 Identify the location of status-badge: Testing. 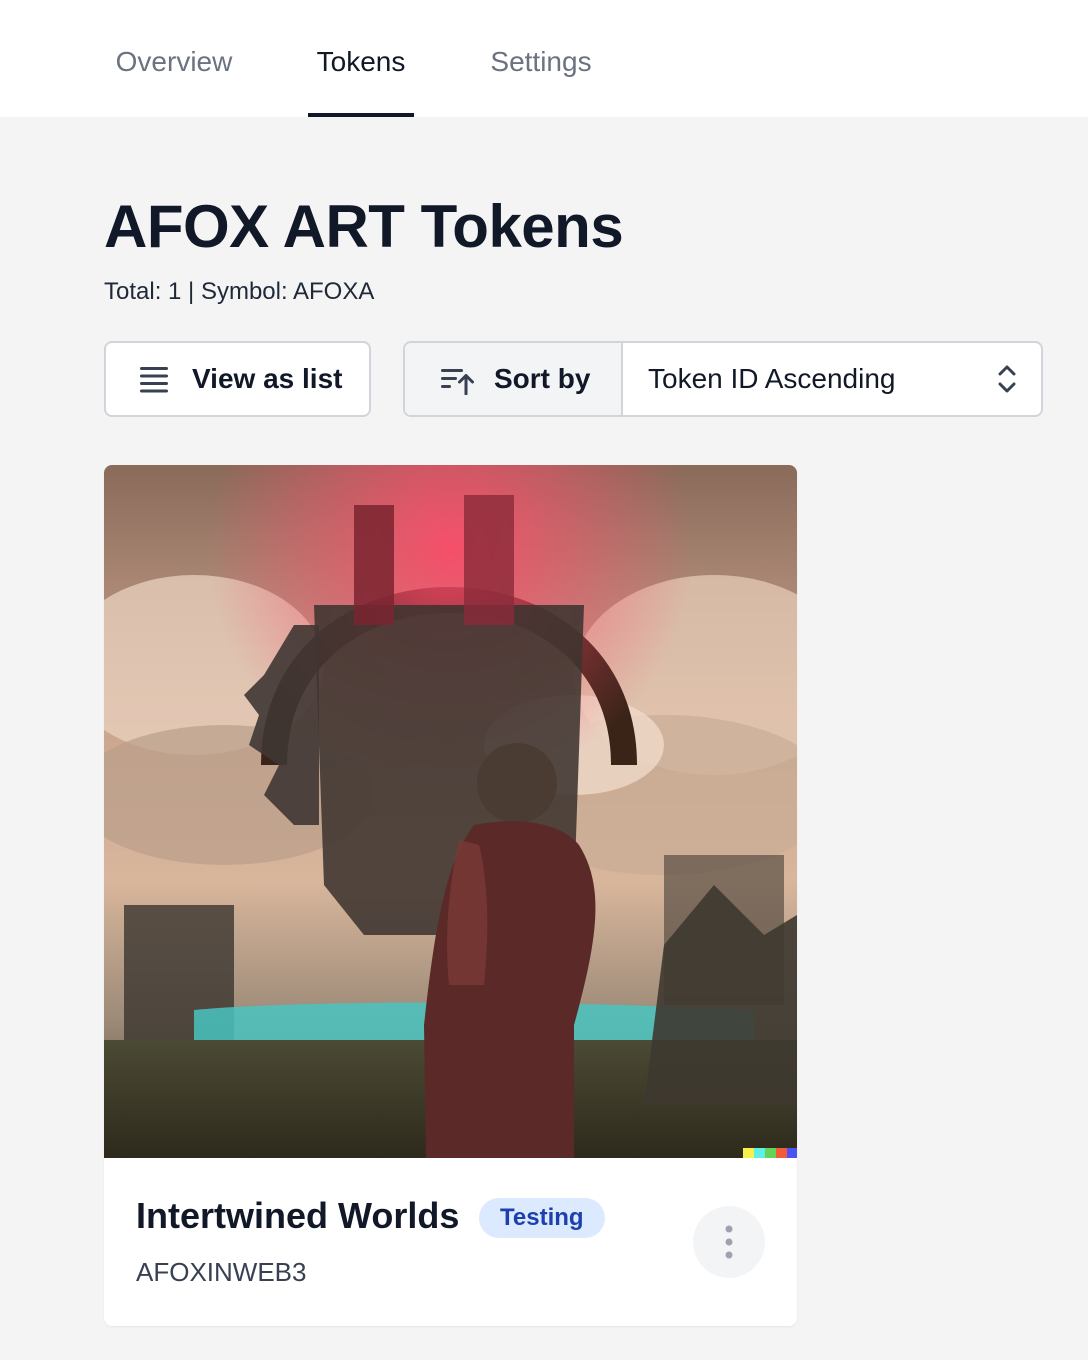
(542, 1218).